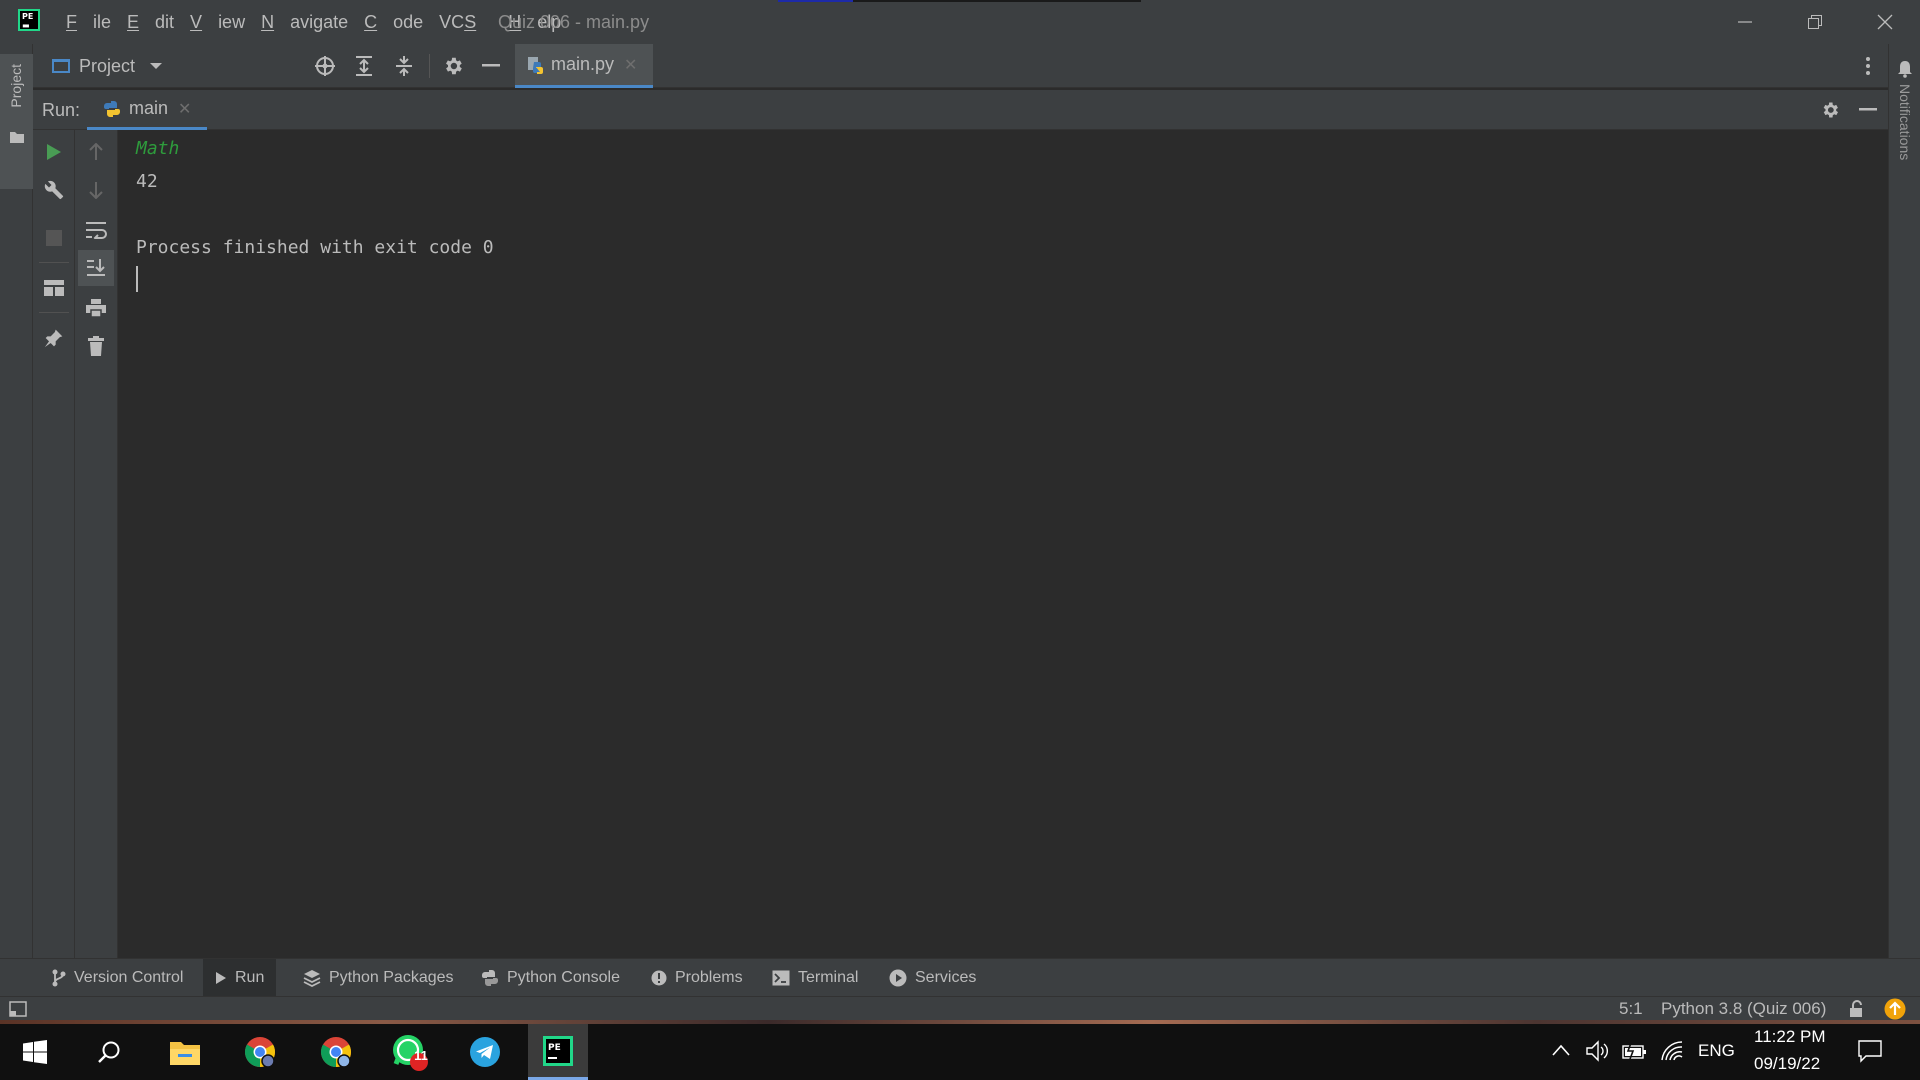  Describe the element at coordinates (54, 338) in the screenshot. I see `pin-tab-button` at that location.